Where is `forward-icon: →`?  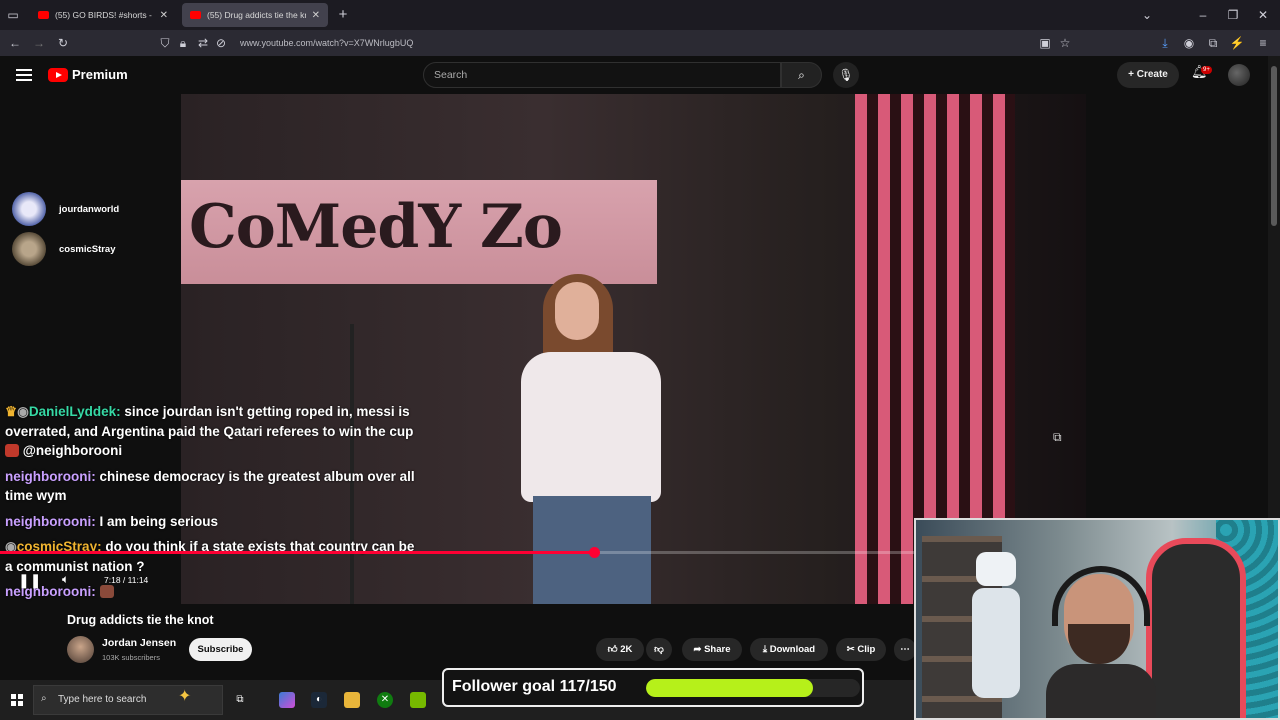
forward-icon: → is located at coordinates (39, 43).